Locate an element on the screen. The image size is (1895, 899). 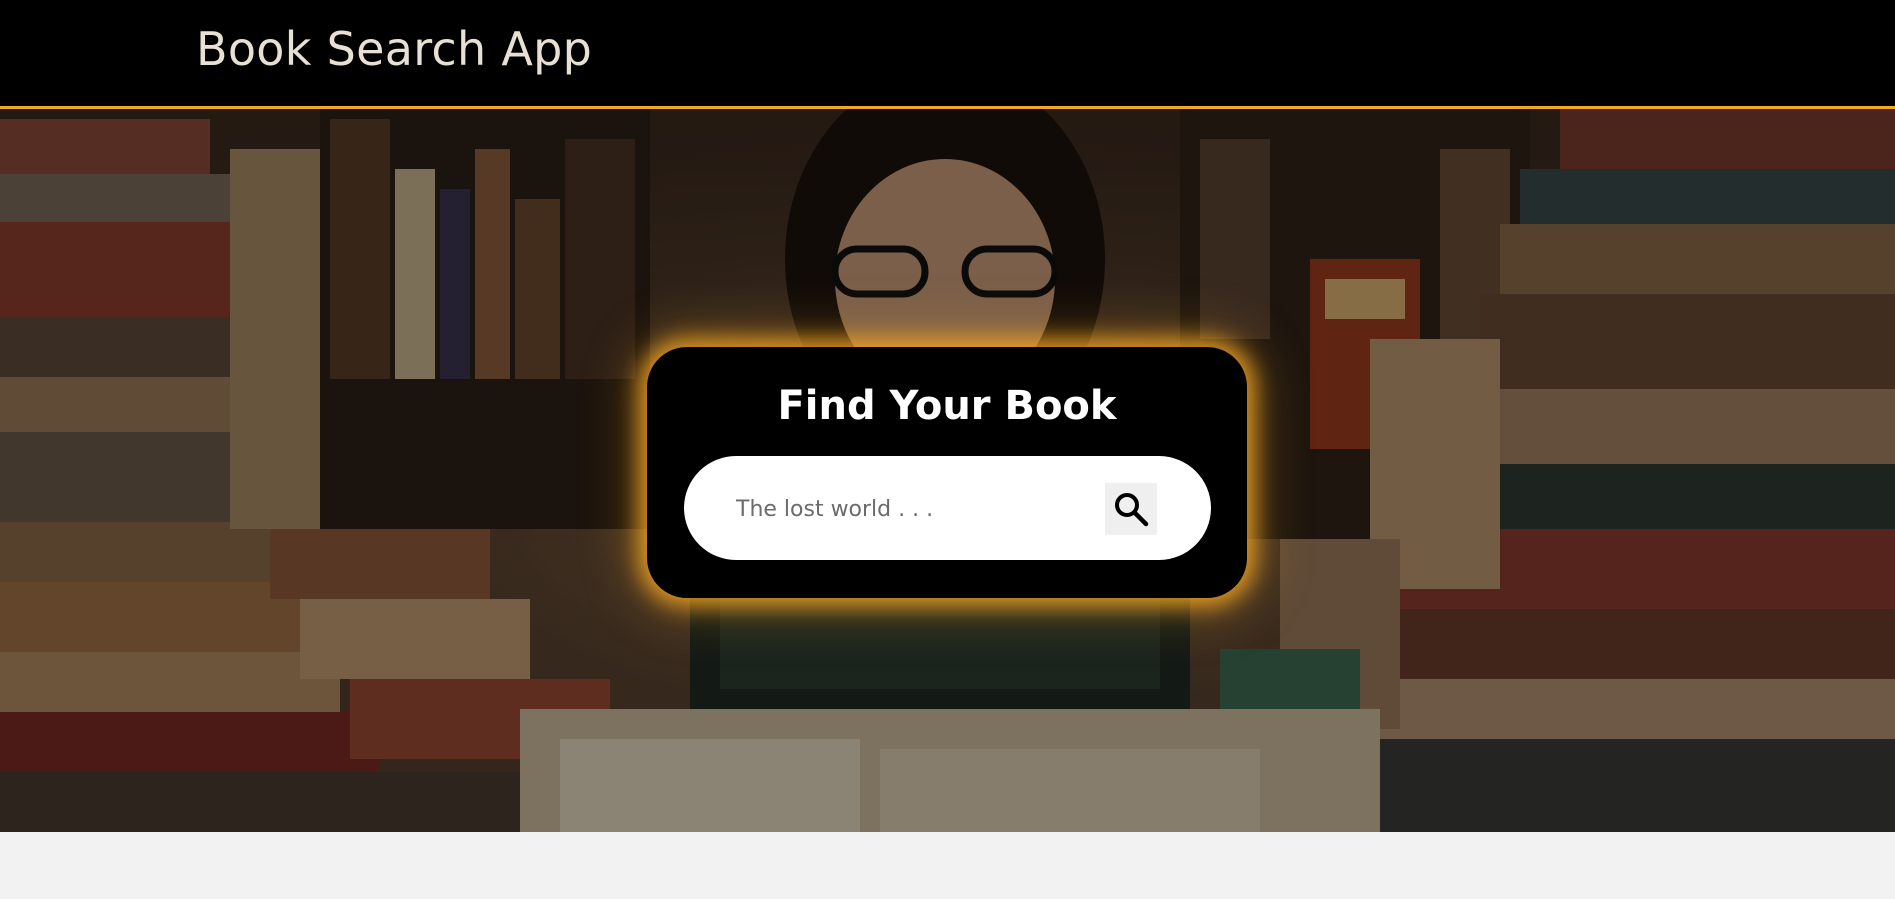
page-bottom-area is located at coordinates (947, 865).